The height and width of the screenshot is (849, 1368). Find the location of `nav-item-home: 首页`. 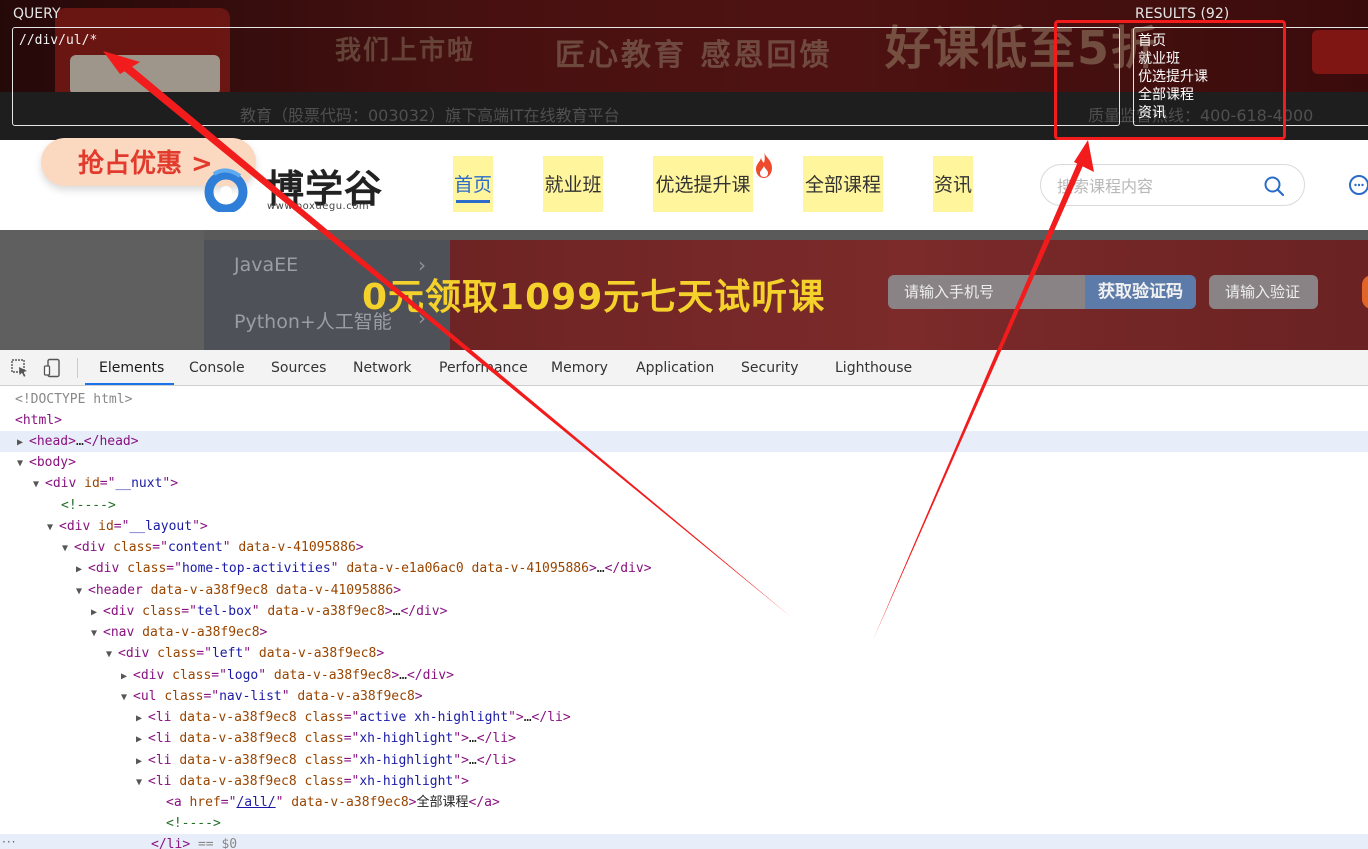

nav-item-home: 首页 is located at coordinates (473, 184).